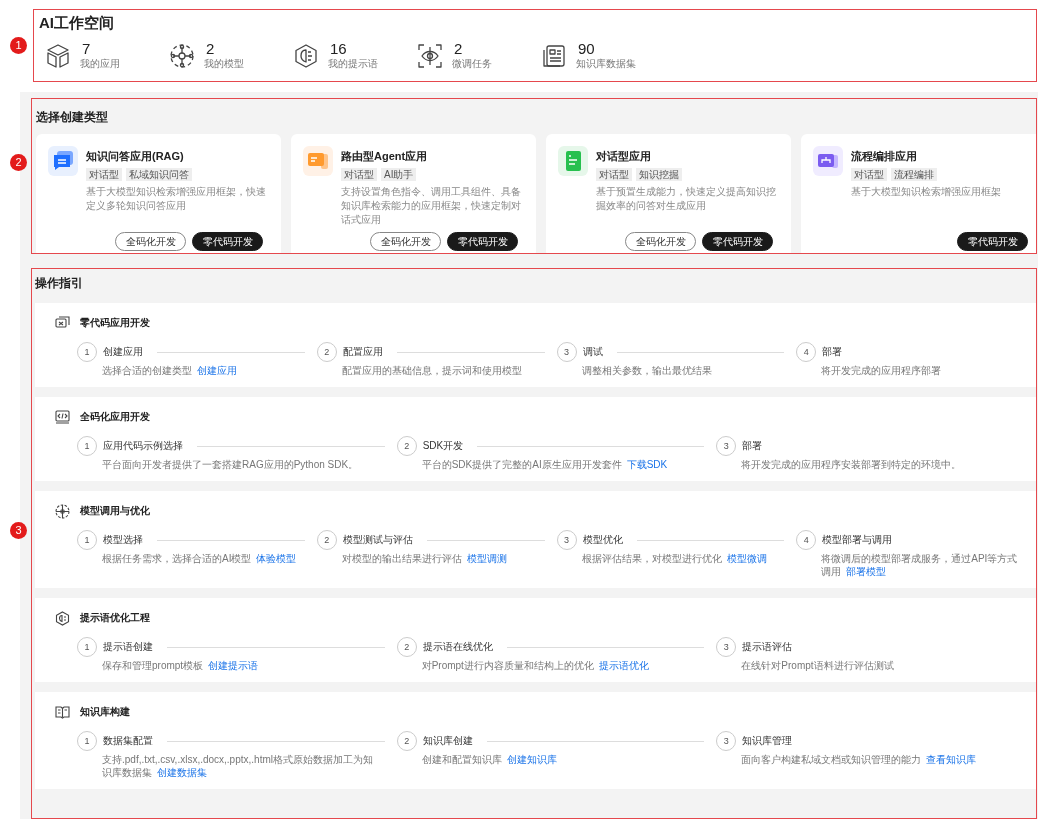 The image size is (1038, 819). Describe the element at coordinates (602, 540) in the screenshot. I see `step-title: 模型优化` at that location.